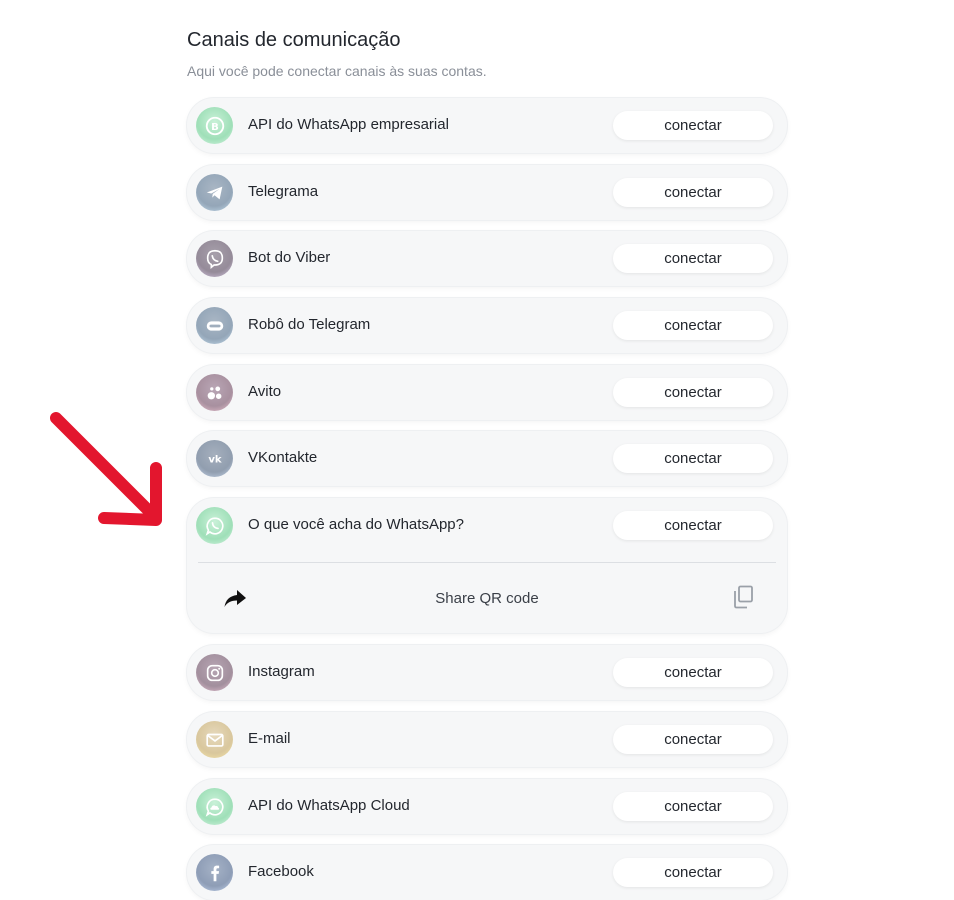 The height and width of the screenshot is (900, 954). What do you see at coordinates (214, 872) in the screenshot?
I see `facebook-icon` at bounding box center [214, 872].